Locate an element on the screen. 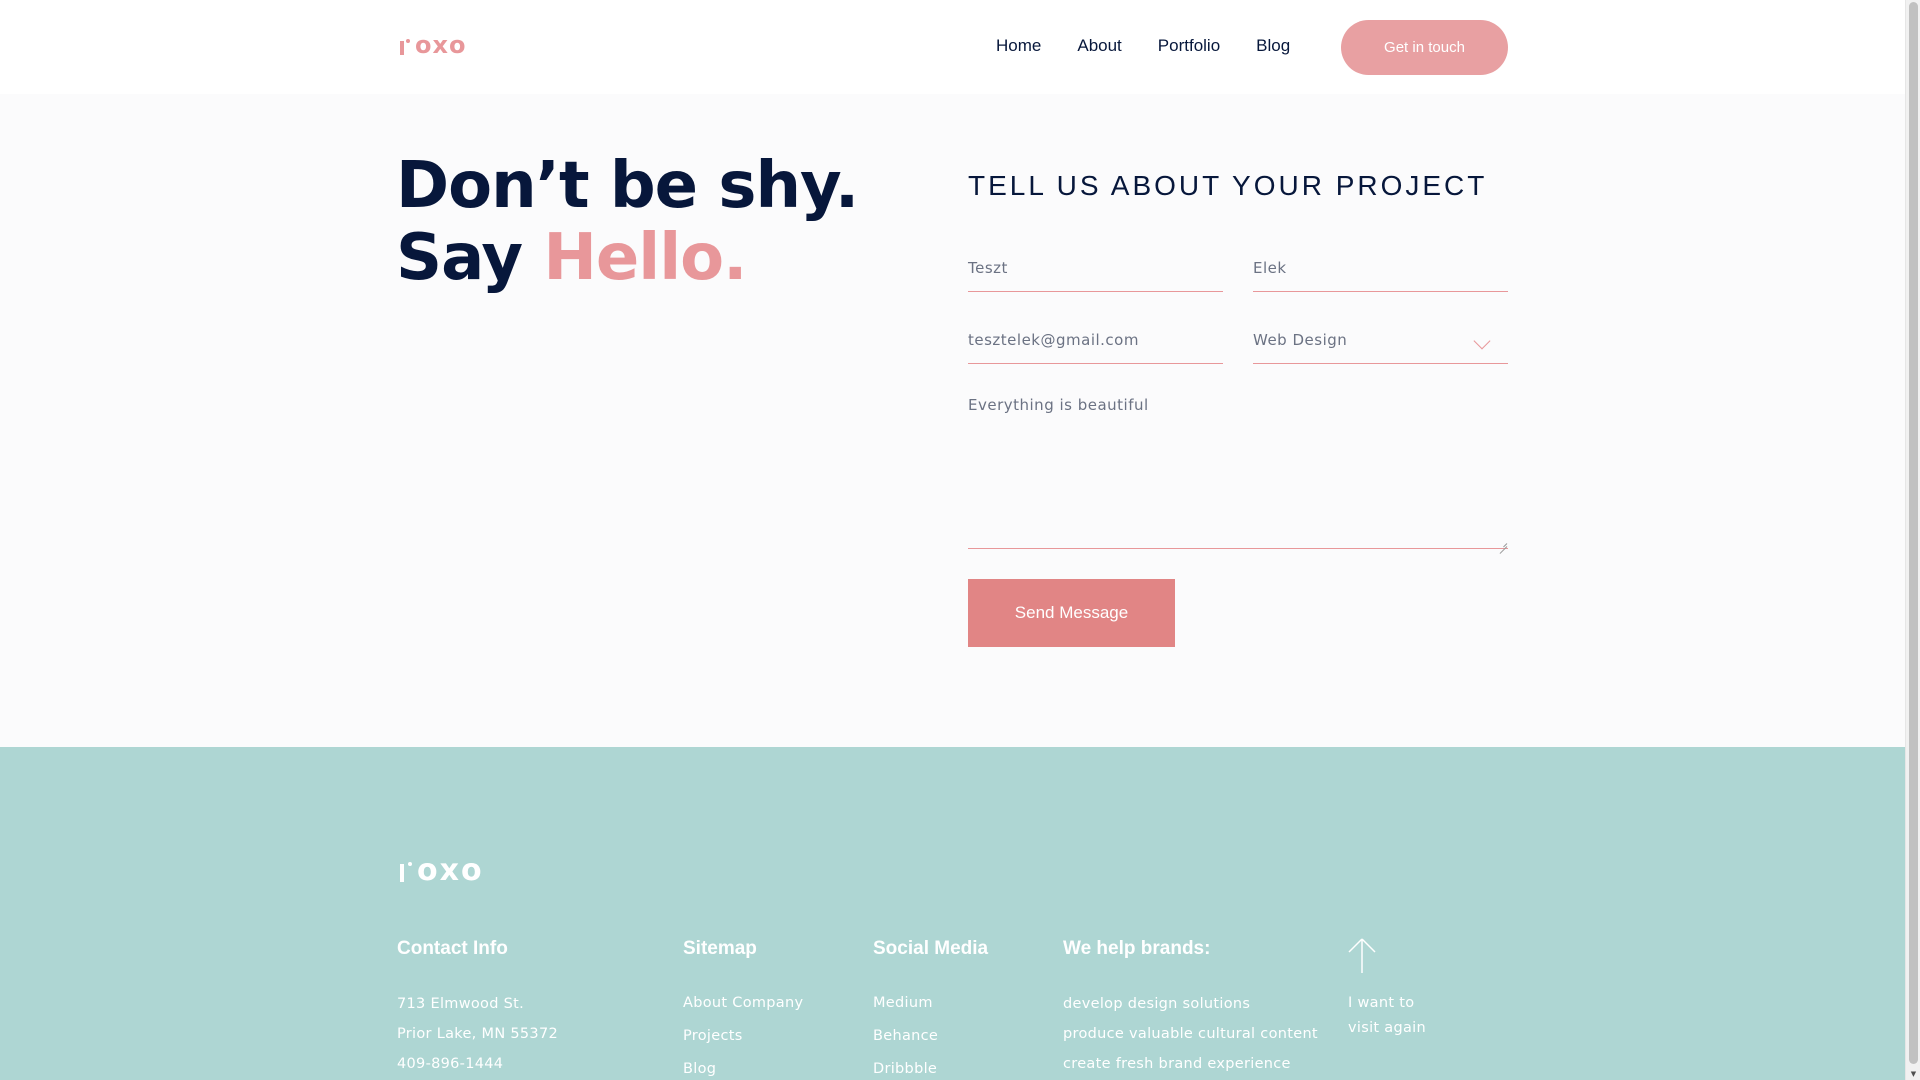 The image size is (1920, 1080). nav-home: Home is located at coordinates (1018, 46).